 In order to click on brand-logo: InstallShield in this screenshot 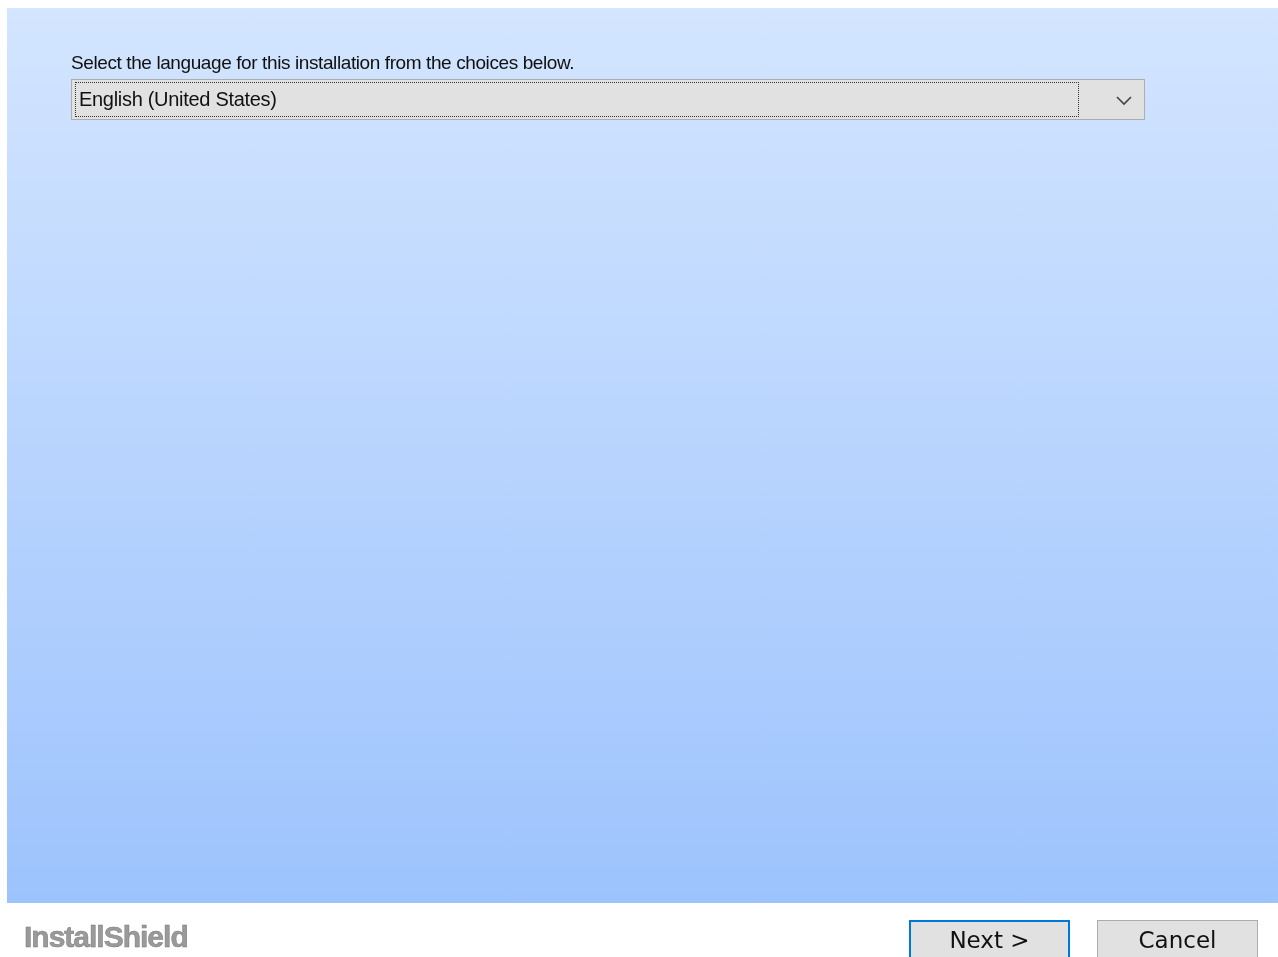, I will do `click(106, 937)`.